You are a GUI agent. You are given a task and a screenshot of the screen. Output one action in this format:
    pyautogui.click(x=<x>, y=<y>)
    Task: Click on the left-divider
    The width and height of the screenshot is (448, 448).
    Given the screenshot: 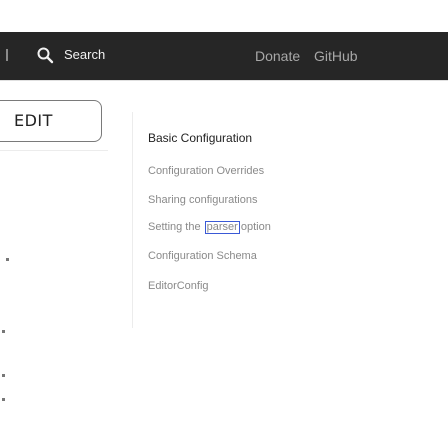 What is the action you would take?
    pyautogui.click(x=54, y=150)
    